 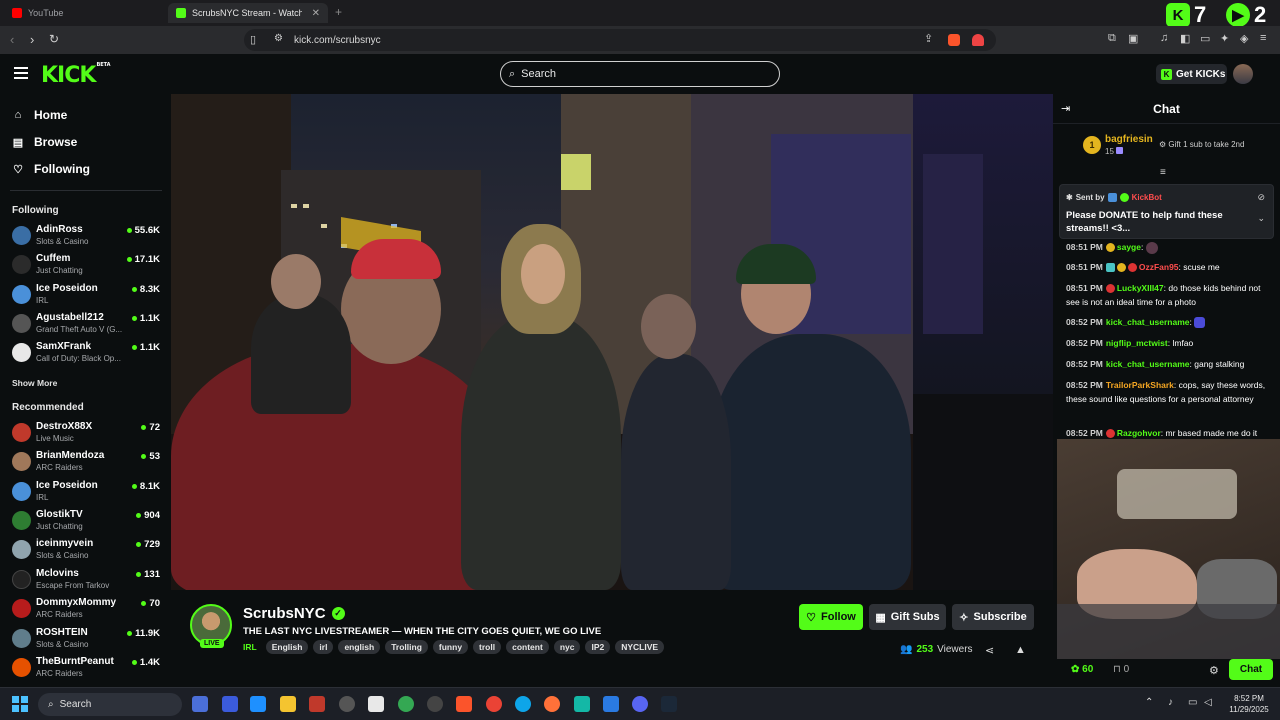 I want to click on sidebar-item-home: ⌂ Home, so click(x=40, y=115).